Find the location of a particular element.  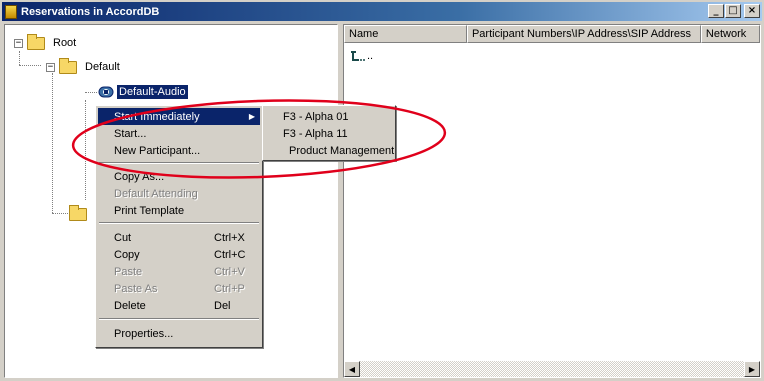

menu-item-default-attending: Default Attending is located at coordinates (179, 193).